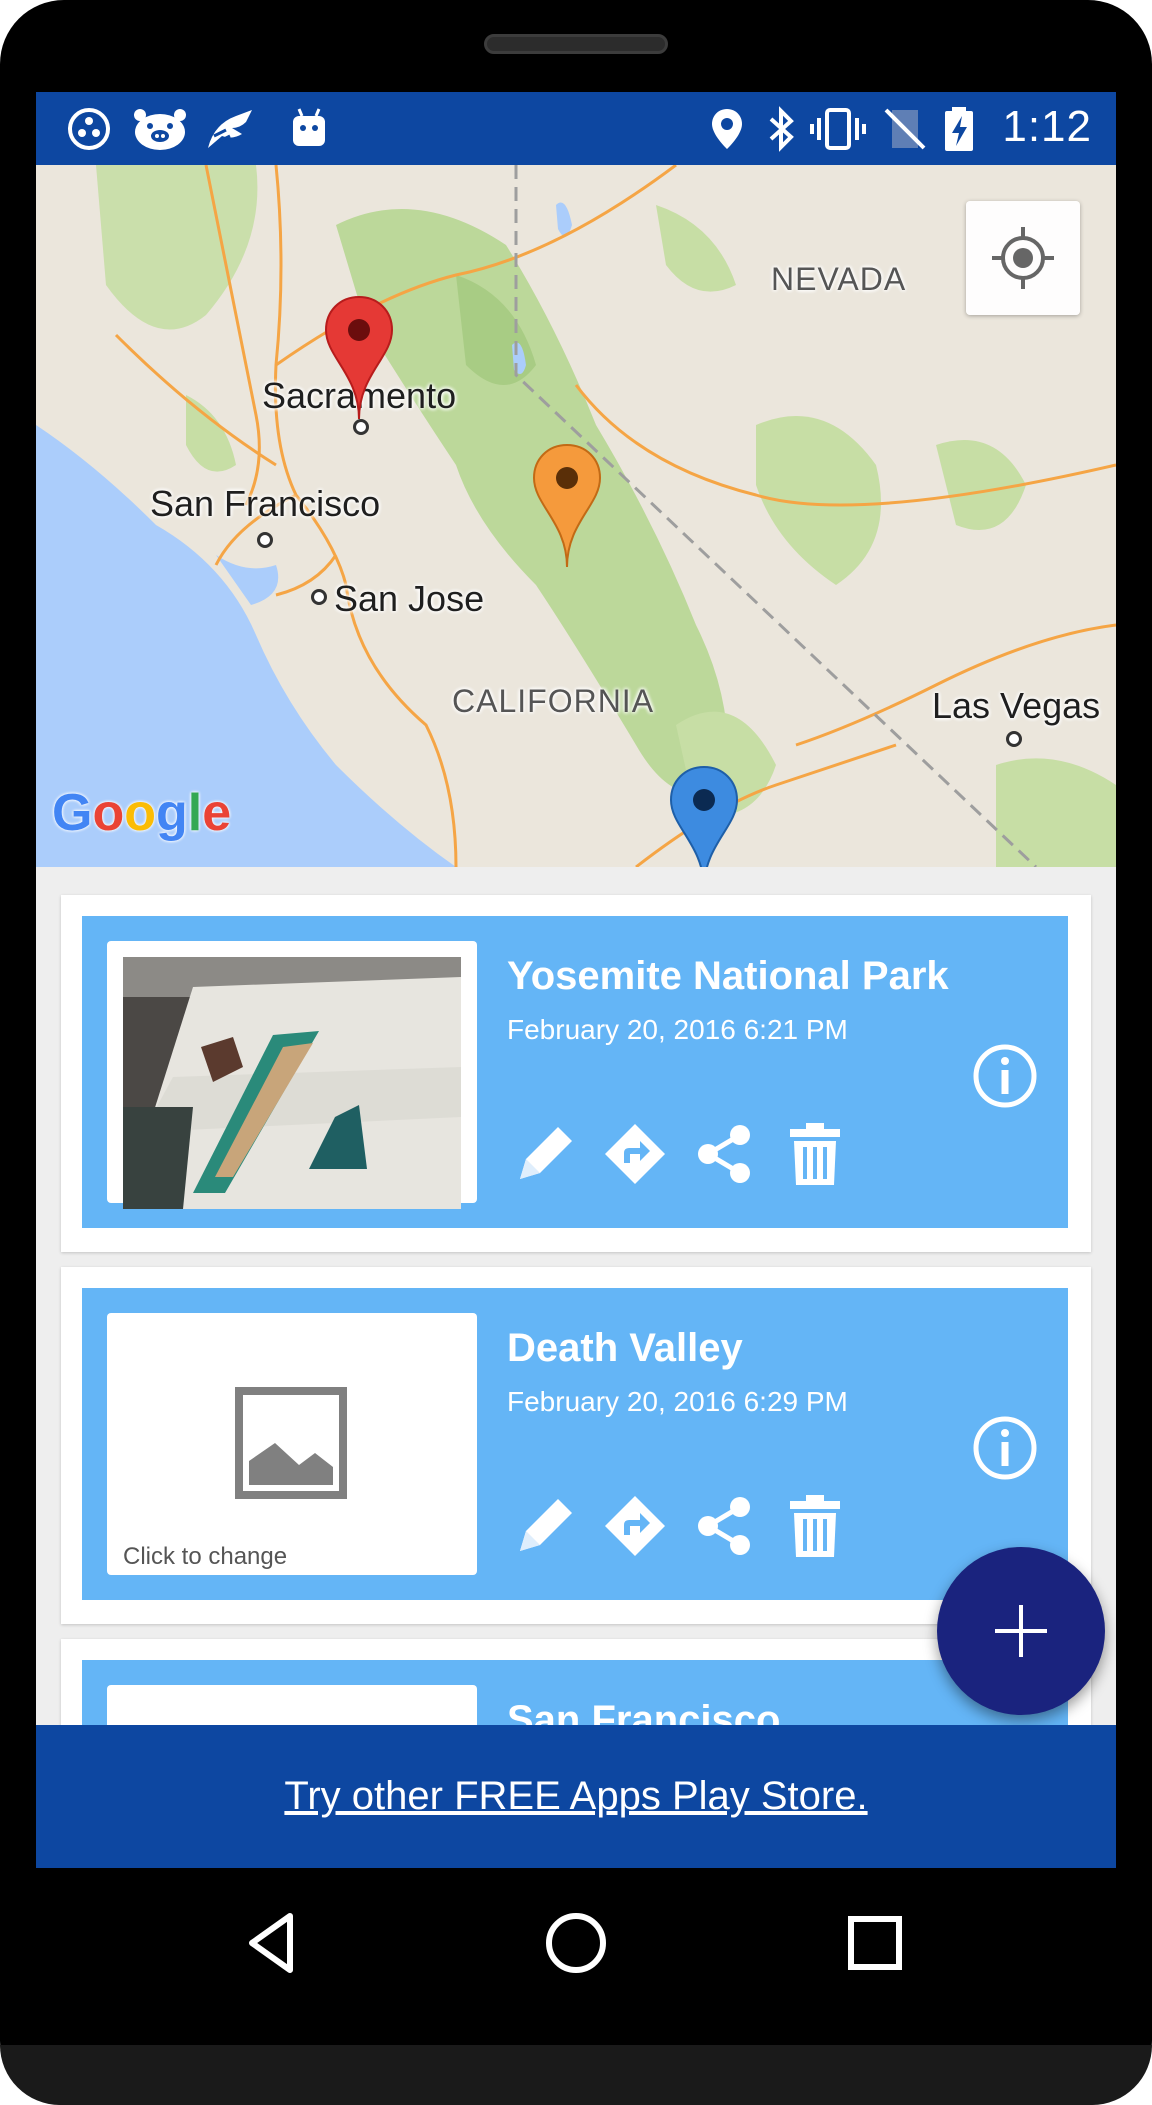 The image size is (1152, 2105). What do you see at coordinates (1014, 739) in the screenshot?
I see `city-marker-las-vegas` at bounding box center [1014, 739].